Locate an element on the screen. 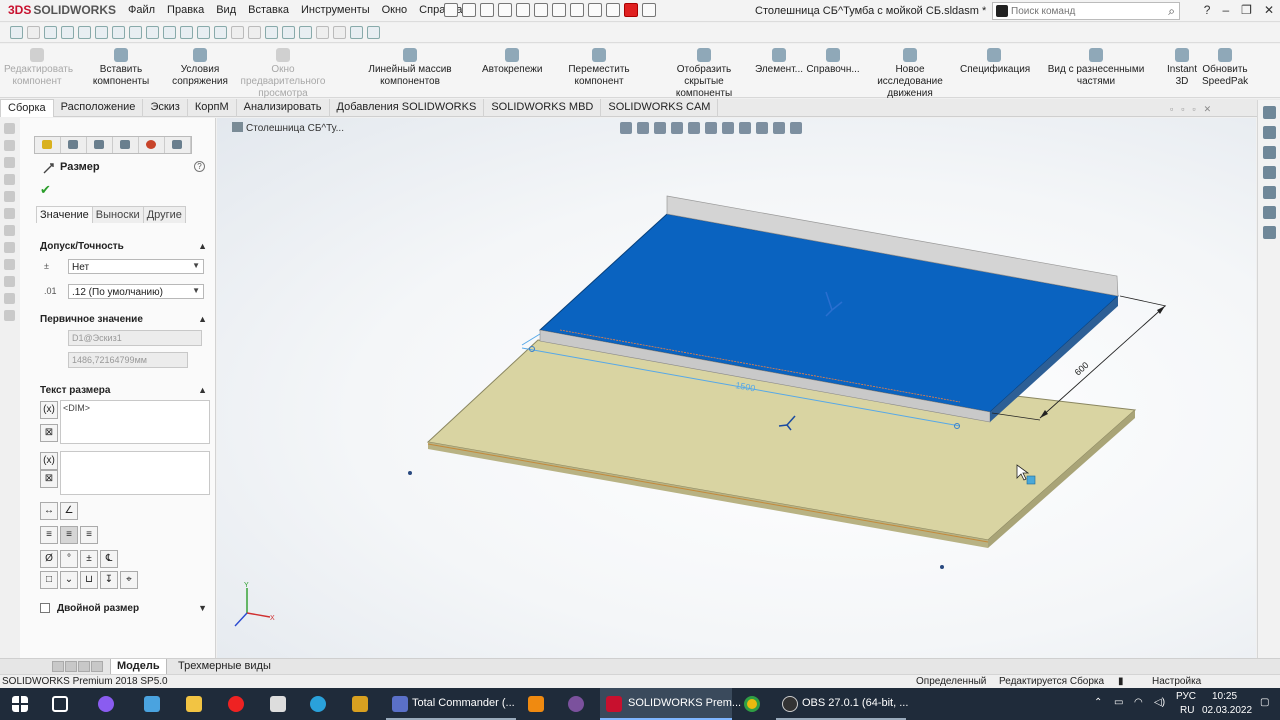 Image resolution: width=1280 pixels, height=720 pixels. save-icon is located at coordinates (505, 10).